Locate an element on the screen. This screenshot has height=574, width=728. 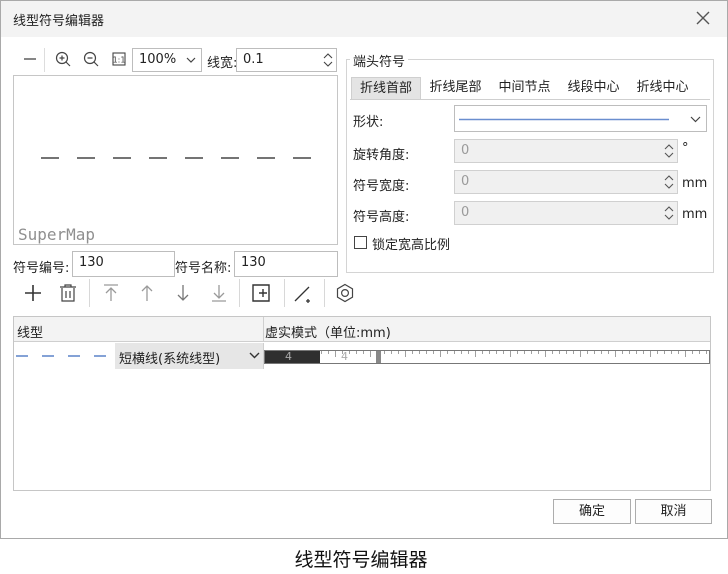
dash-ruler: 4 4 is located at coordinates (487, 357).